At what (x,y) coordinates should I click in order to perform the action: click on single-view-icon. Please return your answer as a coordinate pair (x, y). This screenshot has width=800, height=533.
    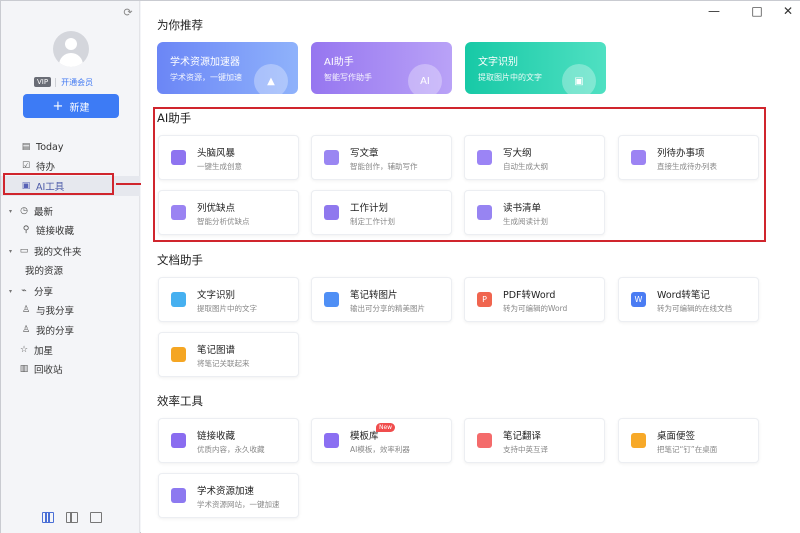
    Looking at the image, I should click on (96, 517).